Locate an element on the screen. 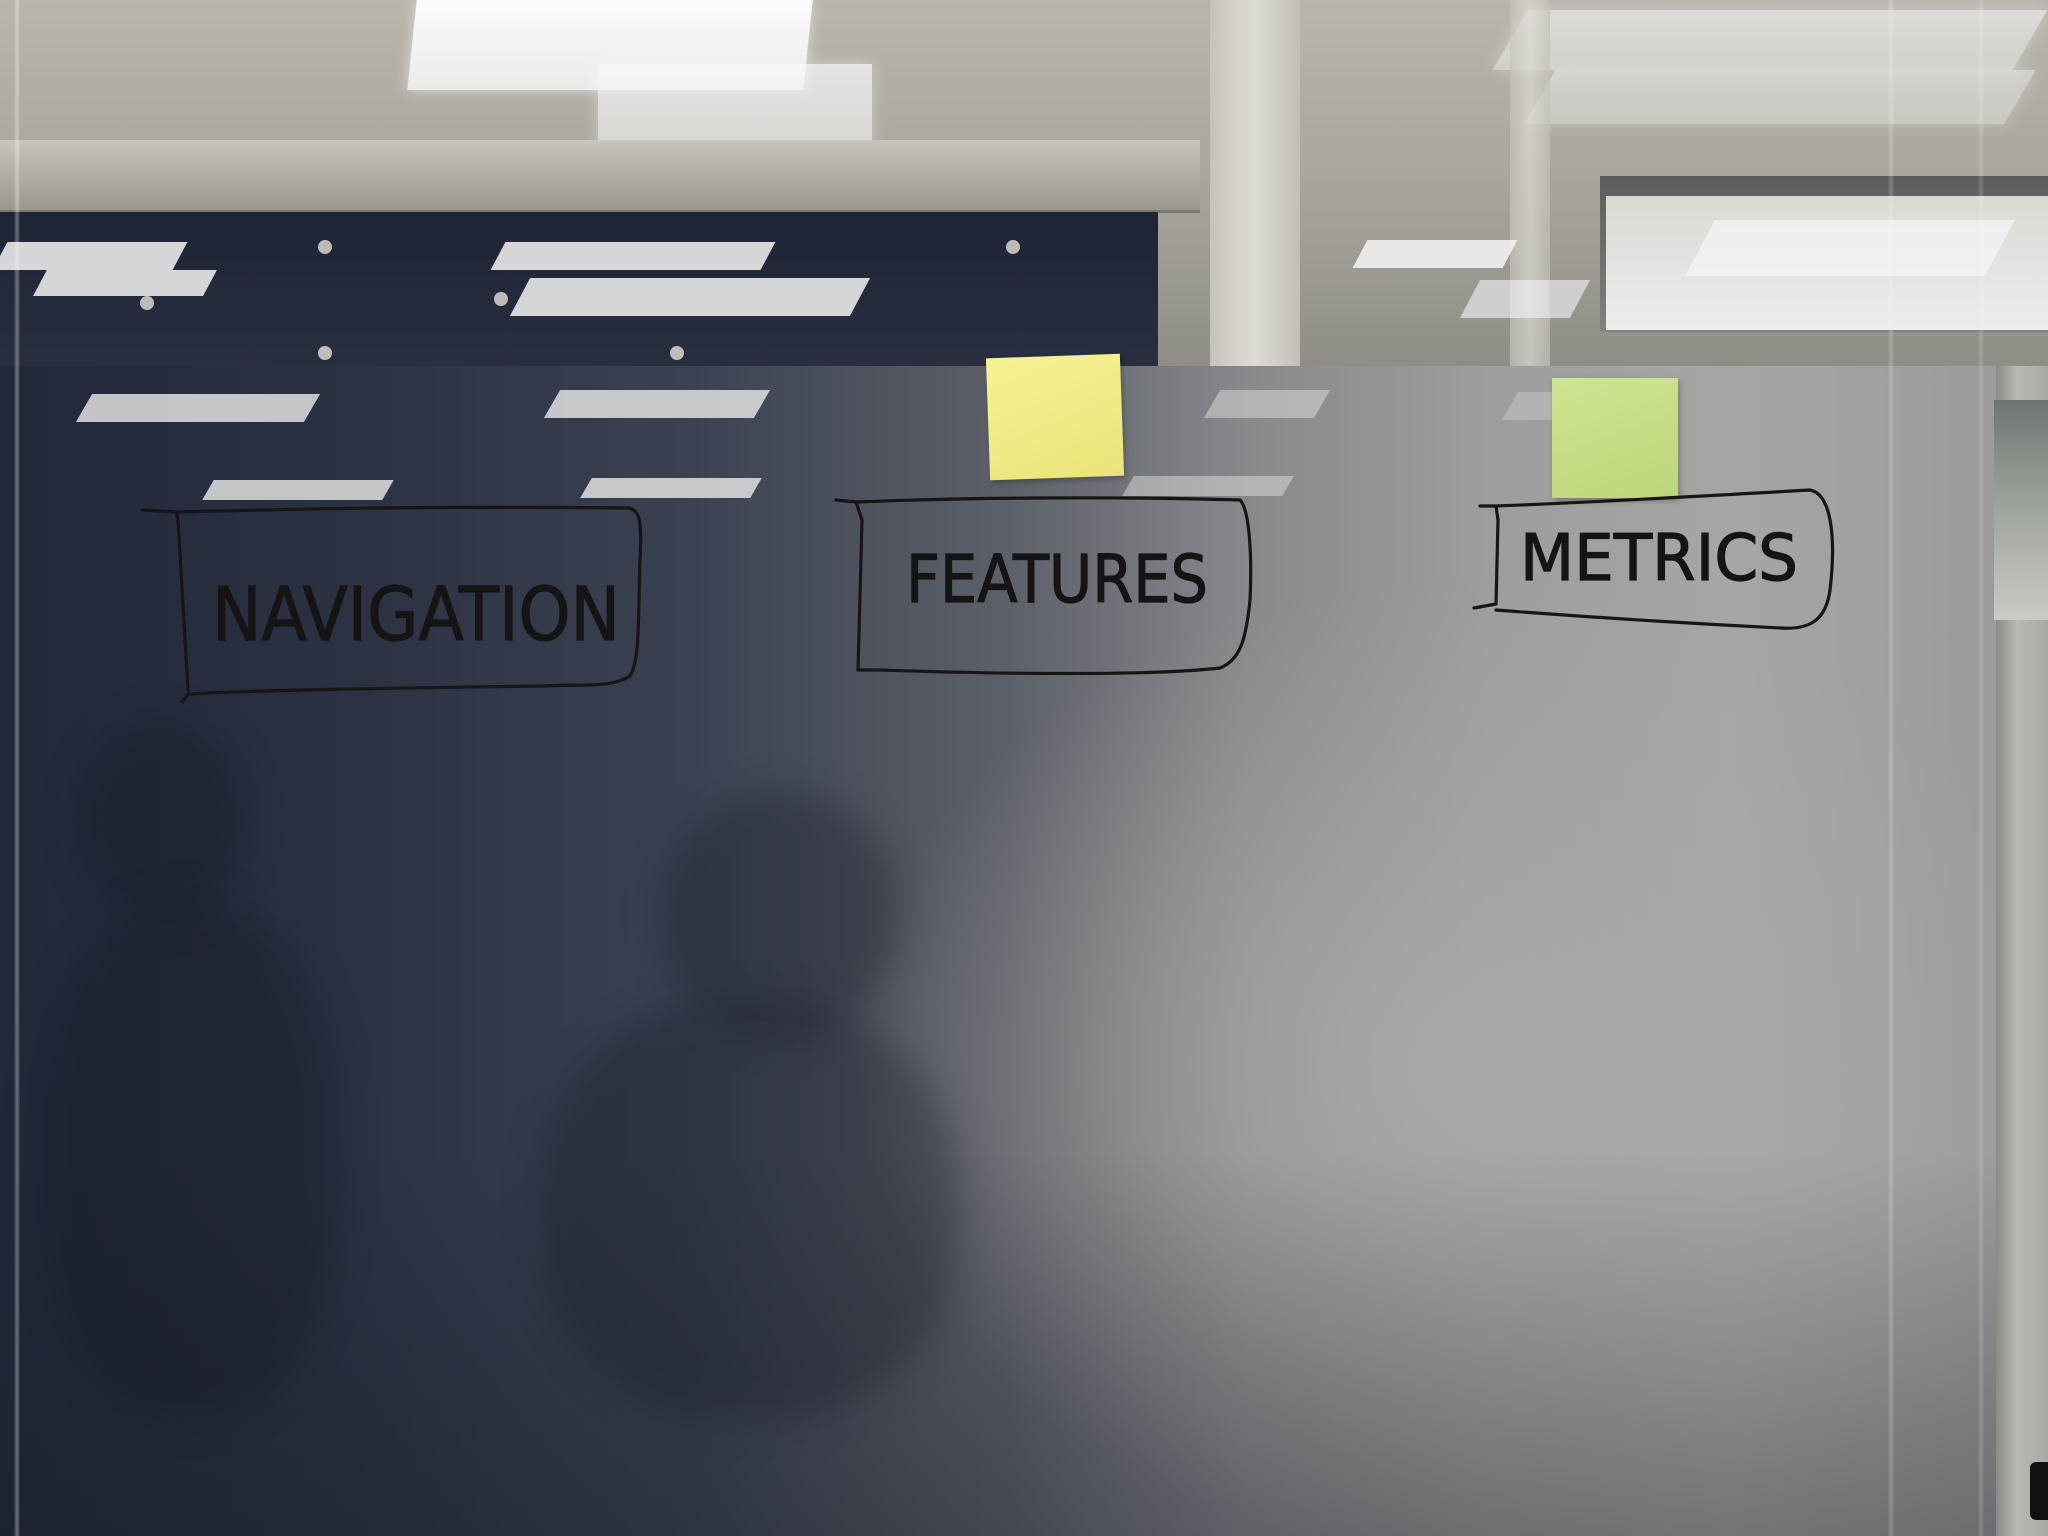  door-handle is located at coordinates (2039, 1491).